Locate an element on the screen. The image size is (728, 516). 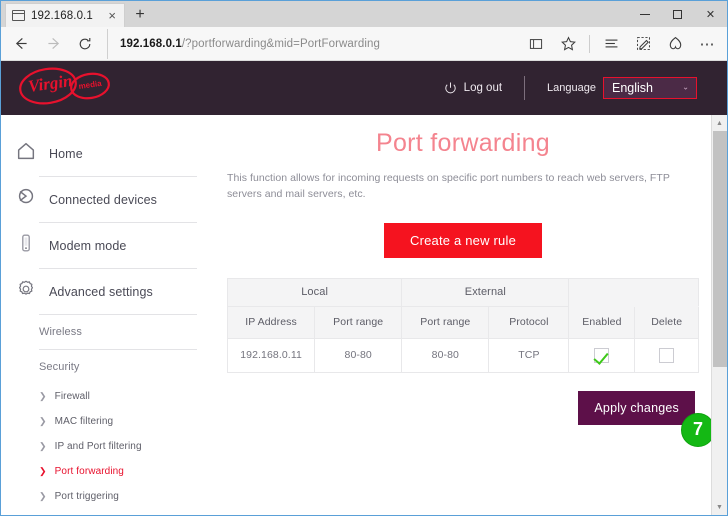
sidebar-item-connected-devices: Connected devices is located at coordinates (110, 199).